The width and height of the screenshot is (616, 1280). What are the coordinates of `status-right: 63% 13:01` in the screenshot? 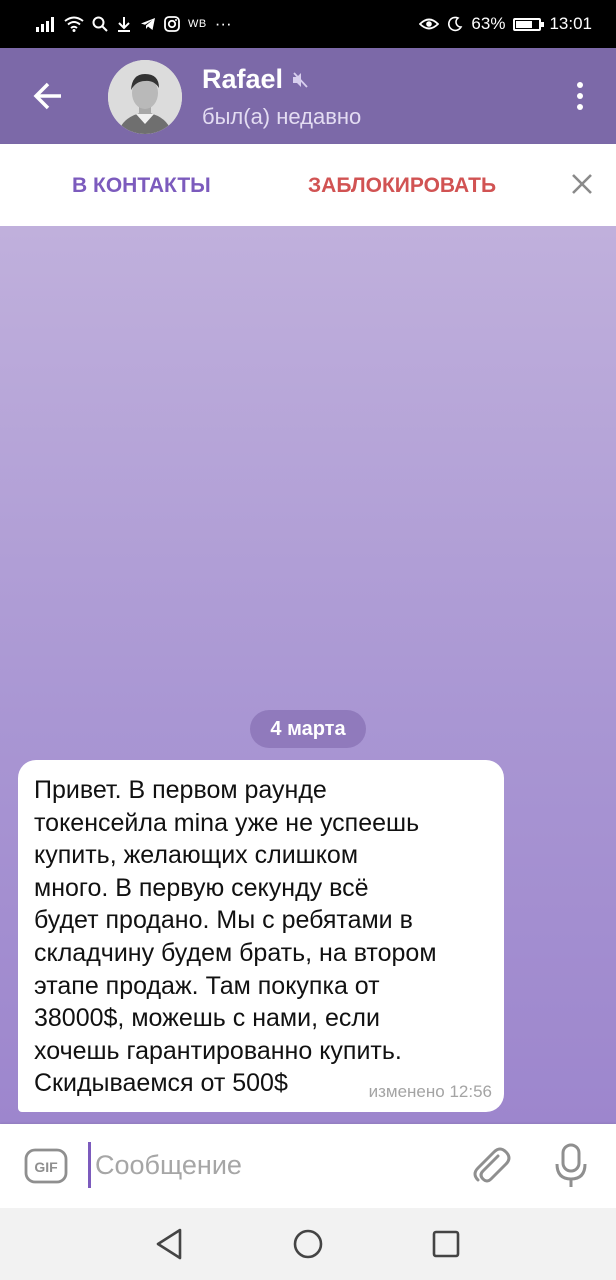 It's located at (505, 24).